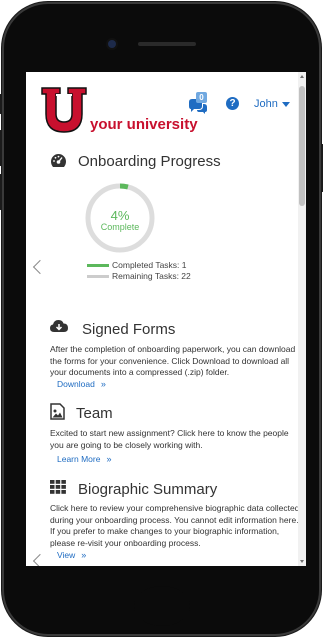 Image resolution: width=323 pixels, height=638 pixels. I want to click on unread-count-badge: 0, so click(201, 97).